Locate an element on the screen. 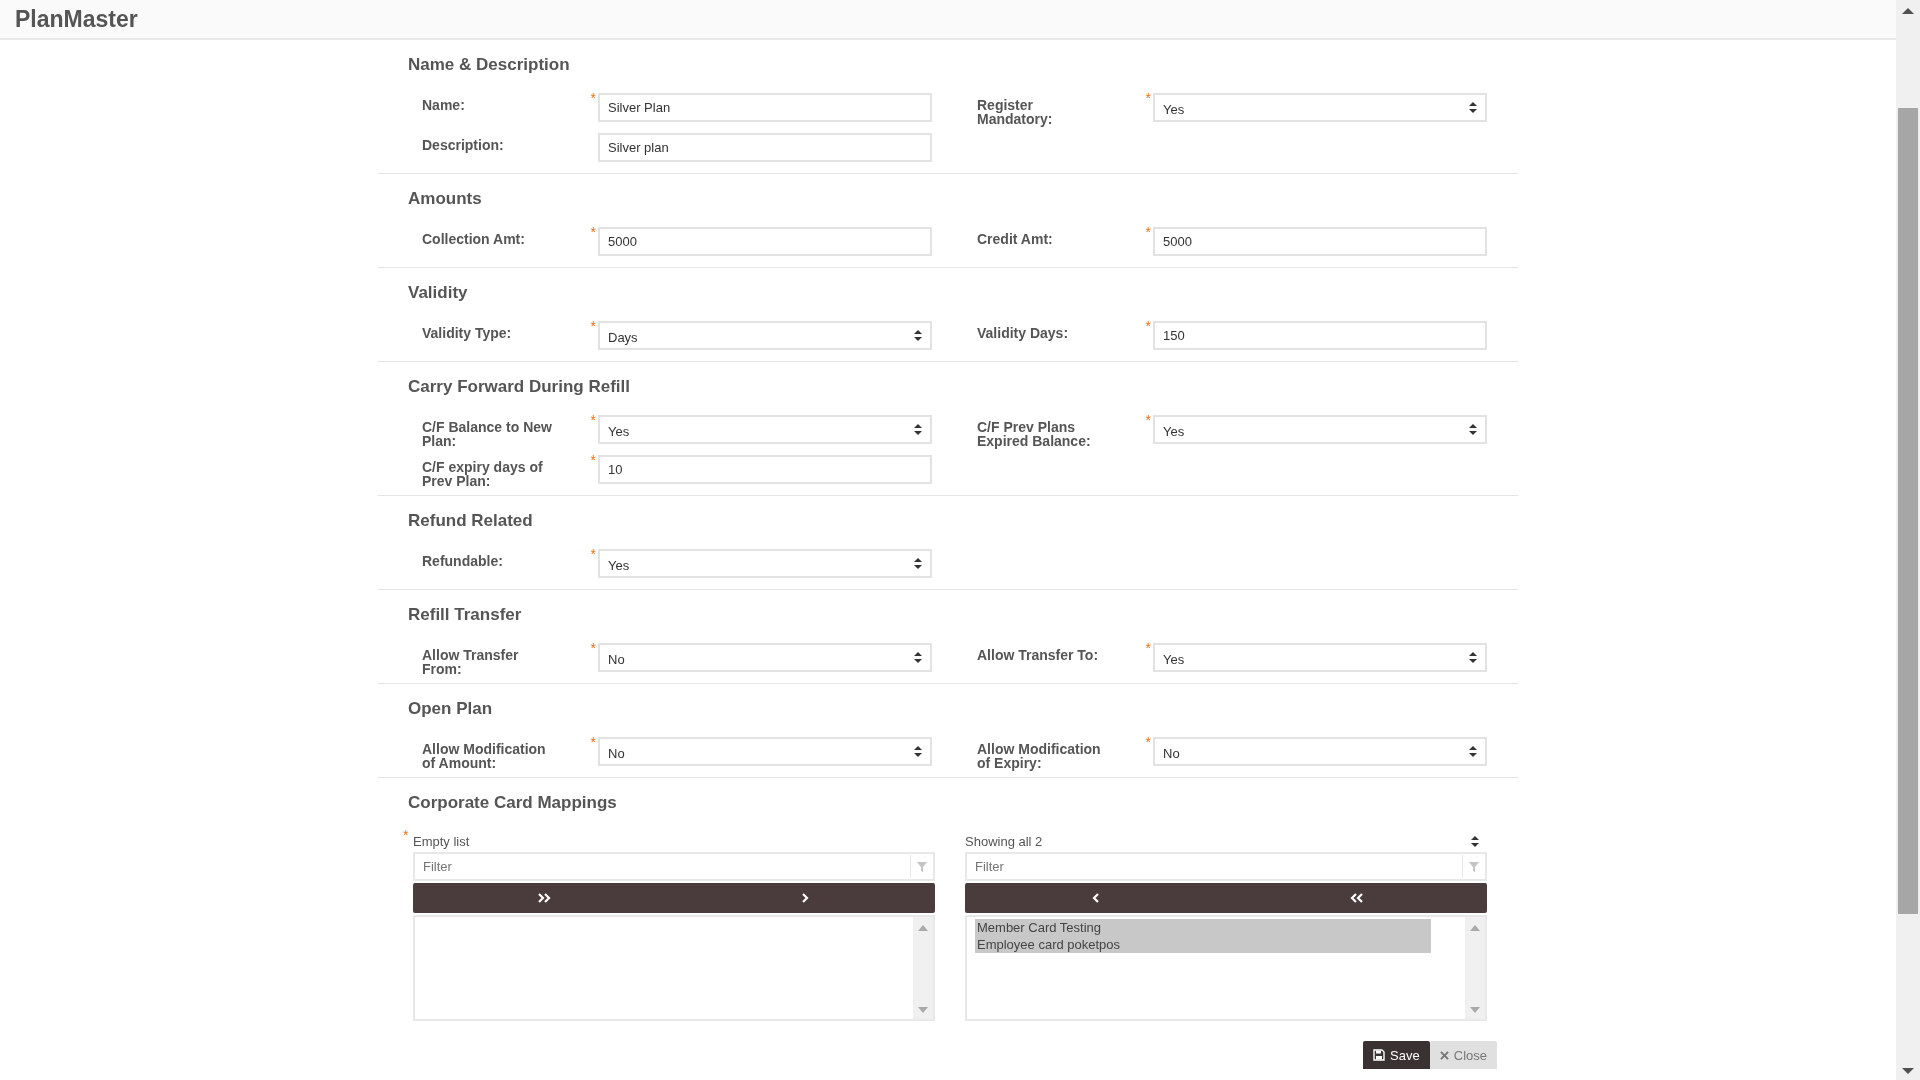 Image resolution: width=1920 pixels, height=1080 pixels. text-field: 10 is located at coordinates (765, 469).